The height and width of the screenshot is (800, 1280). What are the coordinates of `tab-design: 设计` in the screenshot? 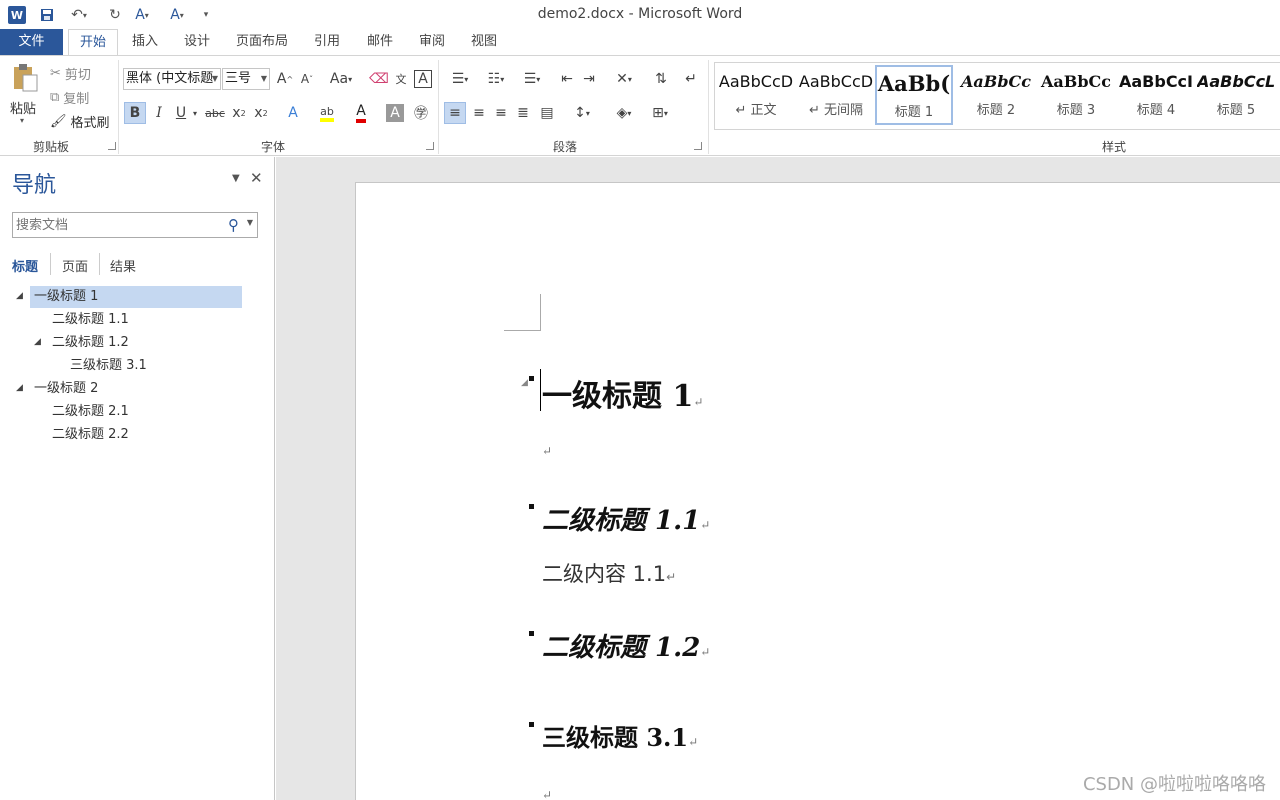 It's located at (197, 42).